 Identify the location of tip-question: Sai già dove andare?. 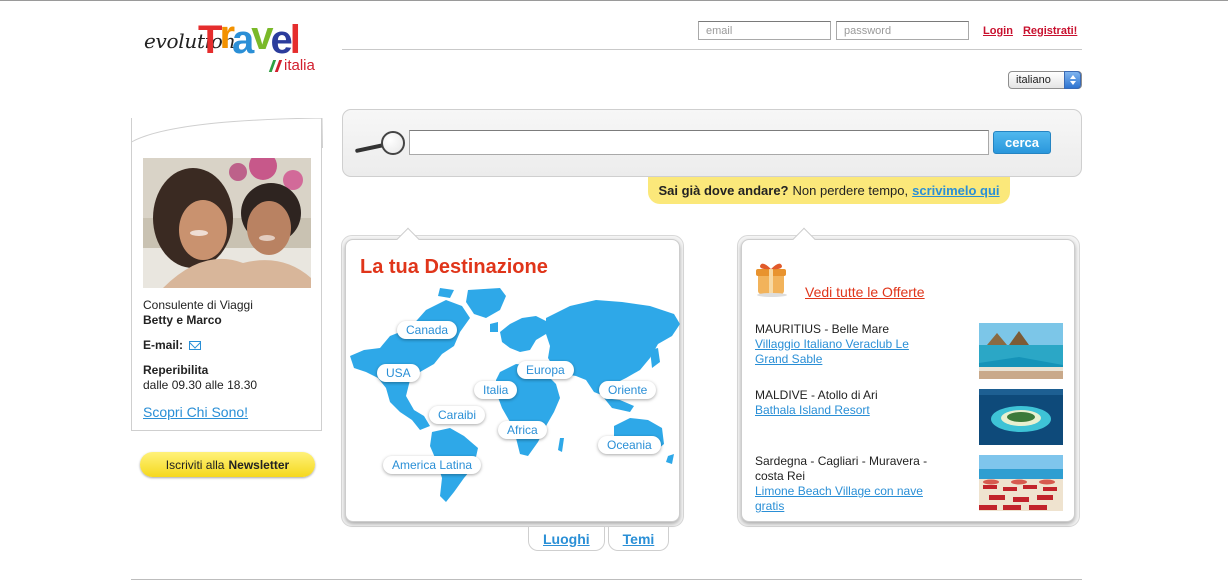
(723, 190).